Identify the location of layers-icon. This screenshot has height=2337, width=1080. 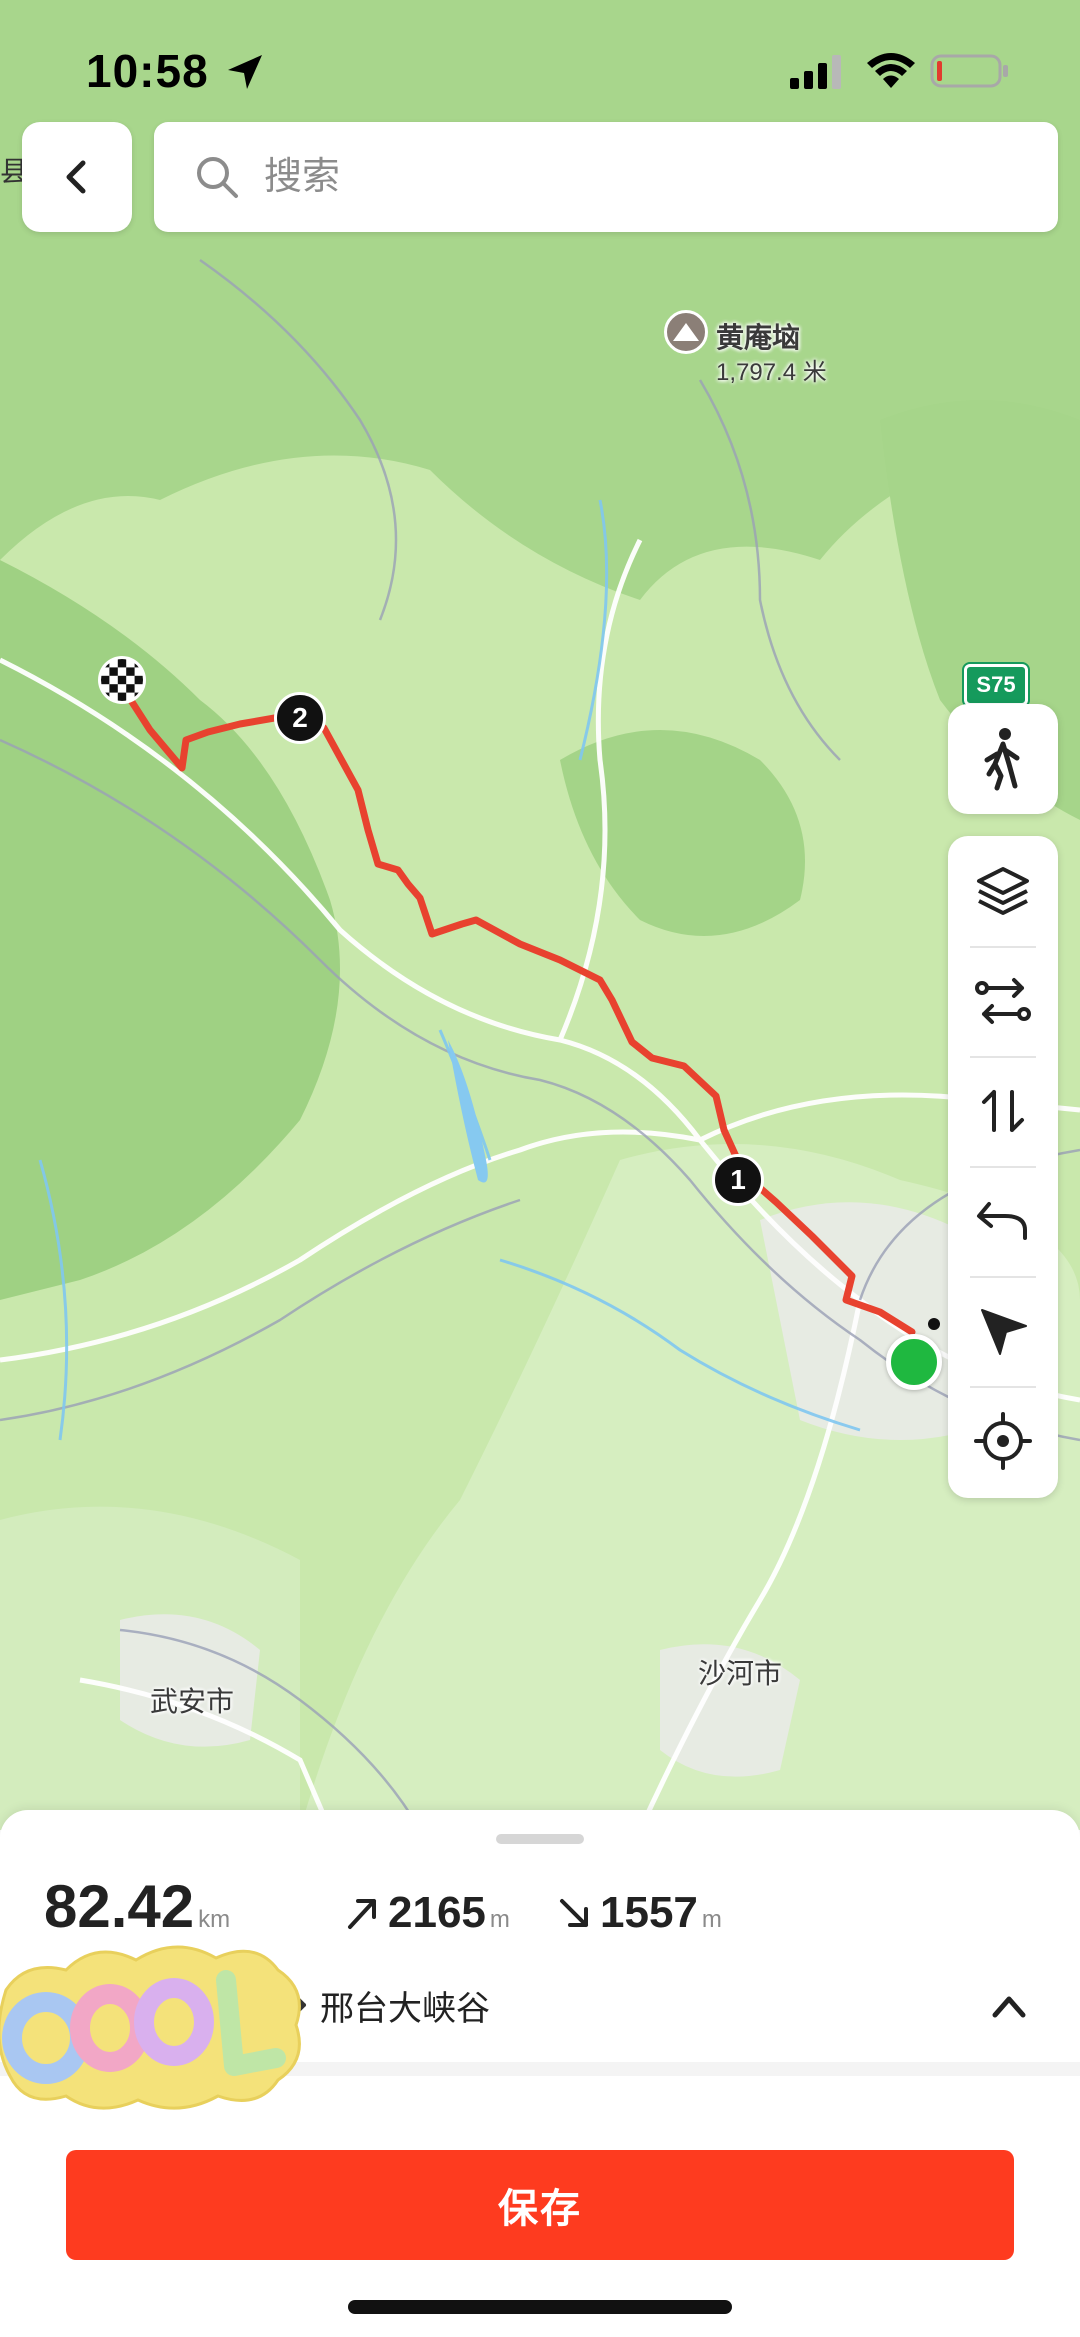
(1003, 891).